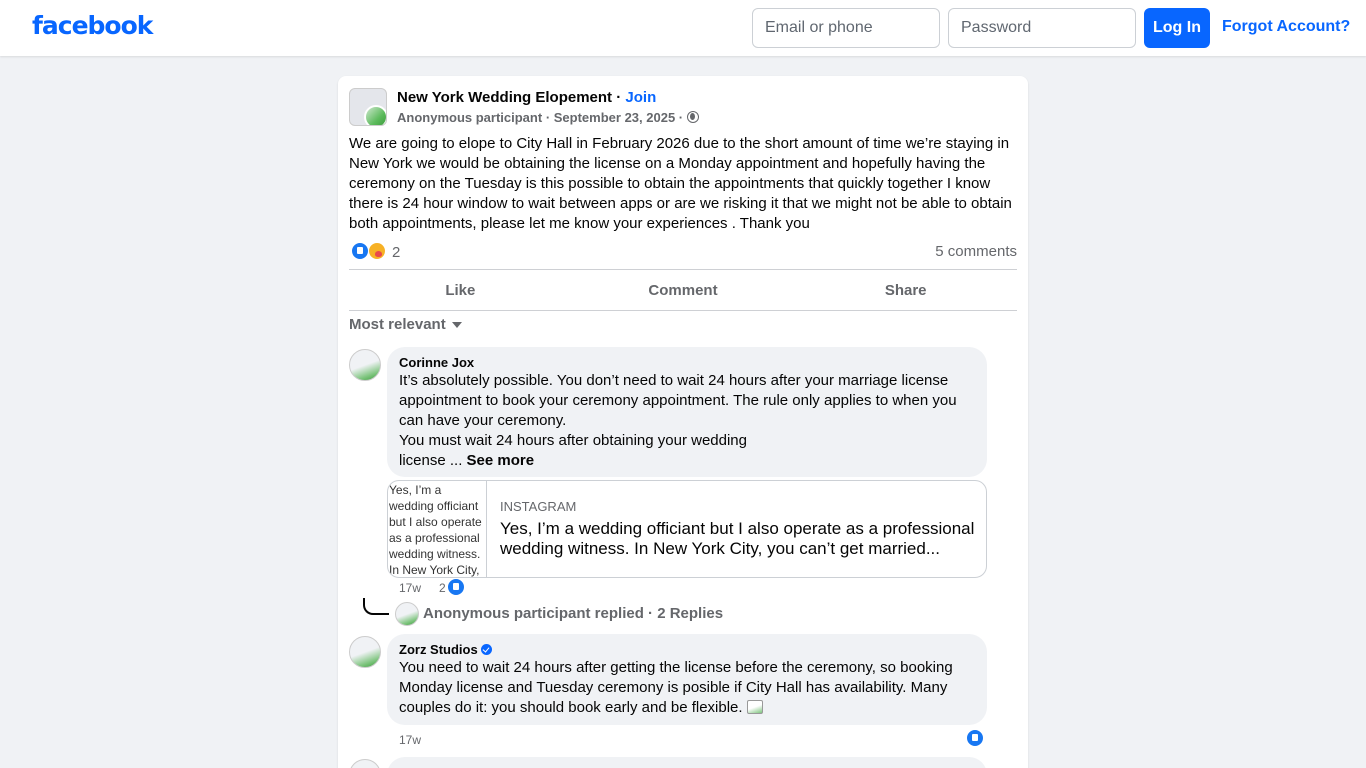  I want to click on reaction-count: 2, so click(396, 252).